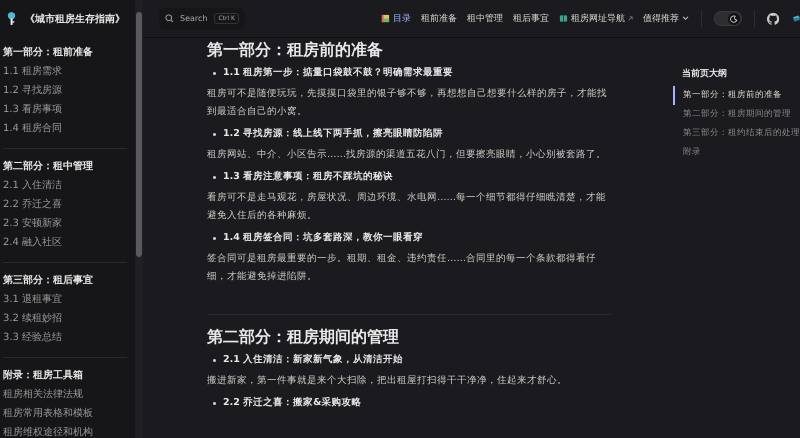 This screenshot has height=438, width=800. I want to click on sidebar-item: 1.3 看房事项, so click(65, 109).